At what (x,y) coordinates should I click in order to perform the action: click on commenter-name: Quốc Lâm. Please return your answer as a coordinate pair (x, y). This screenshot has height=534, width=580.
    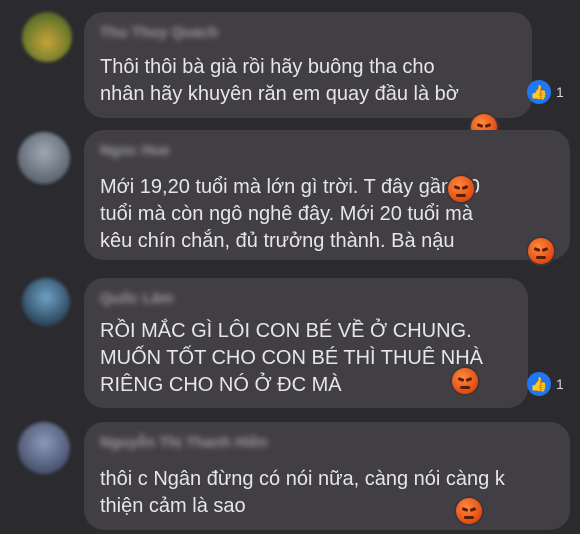
    Looking at the image, I should click on (136, 298).